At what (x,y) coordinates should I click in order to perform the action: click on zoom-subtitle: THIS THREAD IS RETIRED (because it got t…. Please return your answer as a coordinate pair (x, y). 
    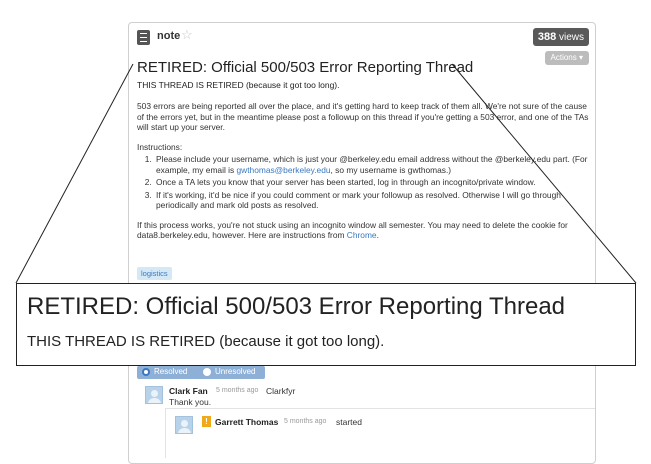
    Looking at the image, I should click on (206, 341).